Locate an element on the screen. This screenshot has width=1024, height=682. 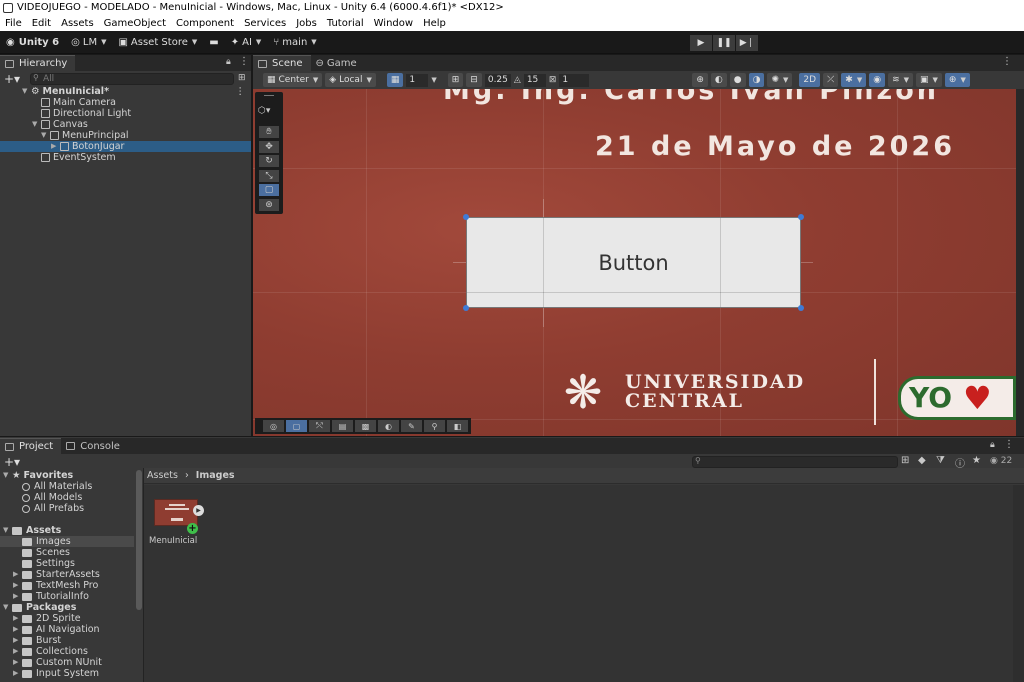
hierarchy-item-menu-principal: ▼ MenuPrincipal is located at coordinates (85, 135).